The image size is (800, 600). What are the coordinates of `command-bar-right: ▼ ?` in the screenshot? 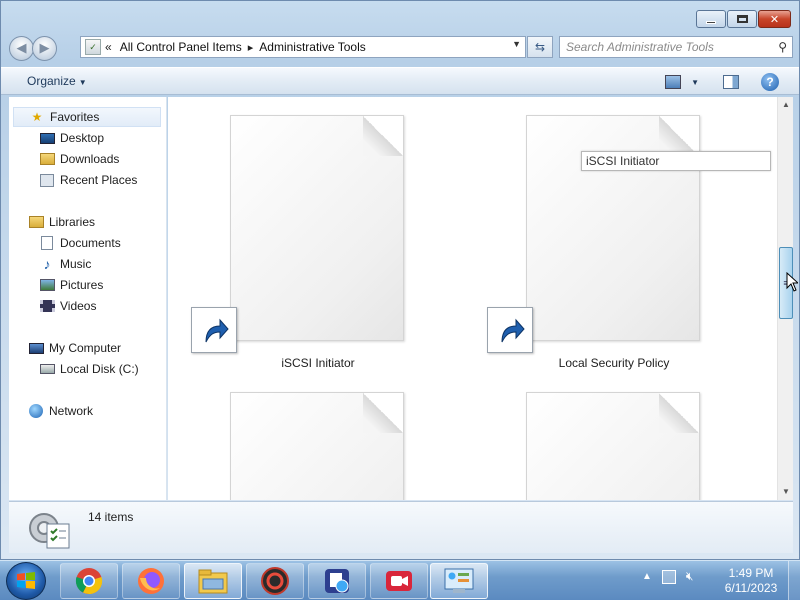 It's located at (722, 82).